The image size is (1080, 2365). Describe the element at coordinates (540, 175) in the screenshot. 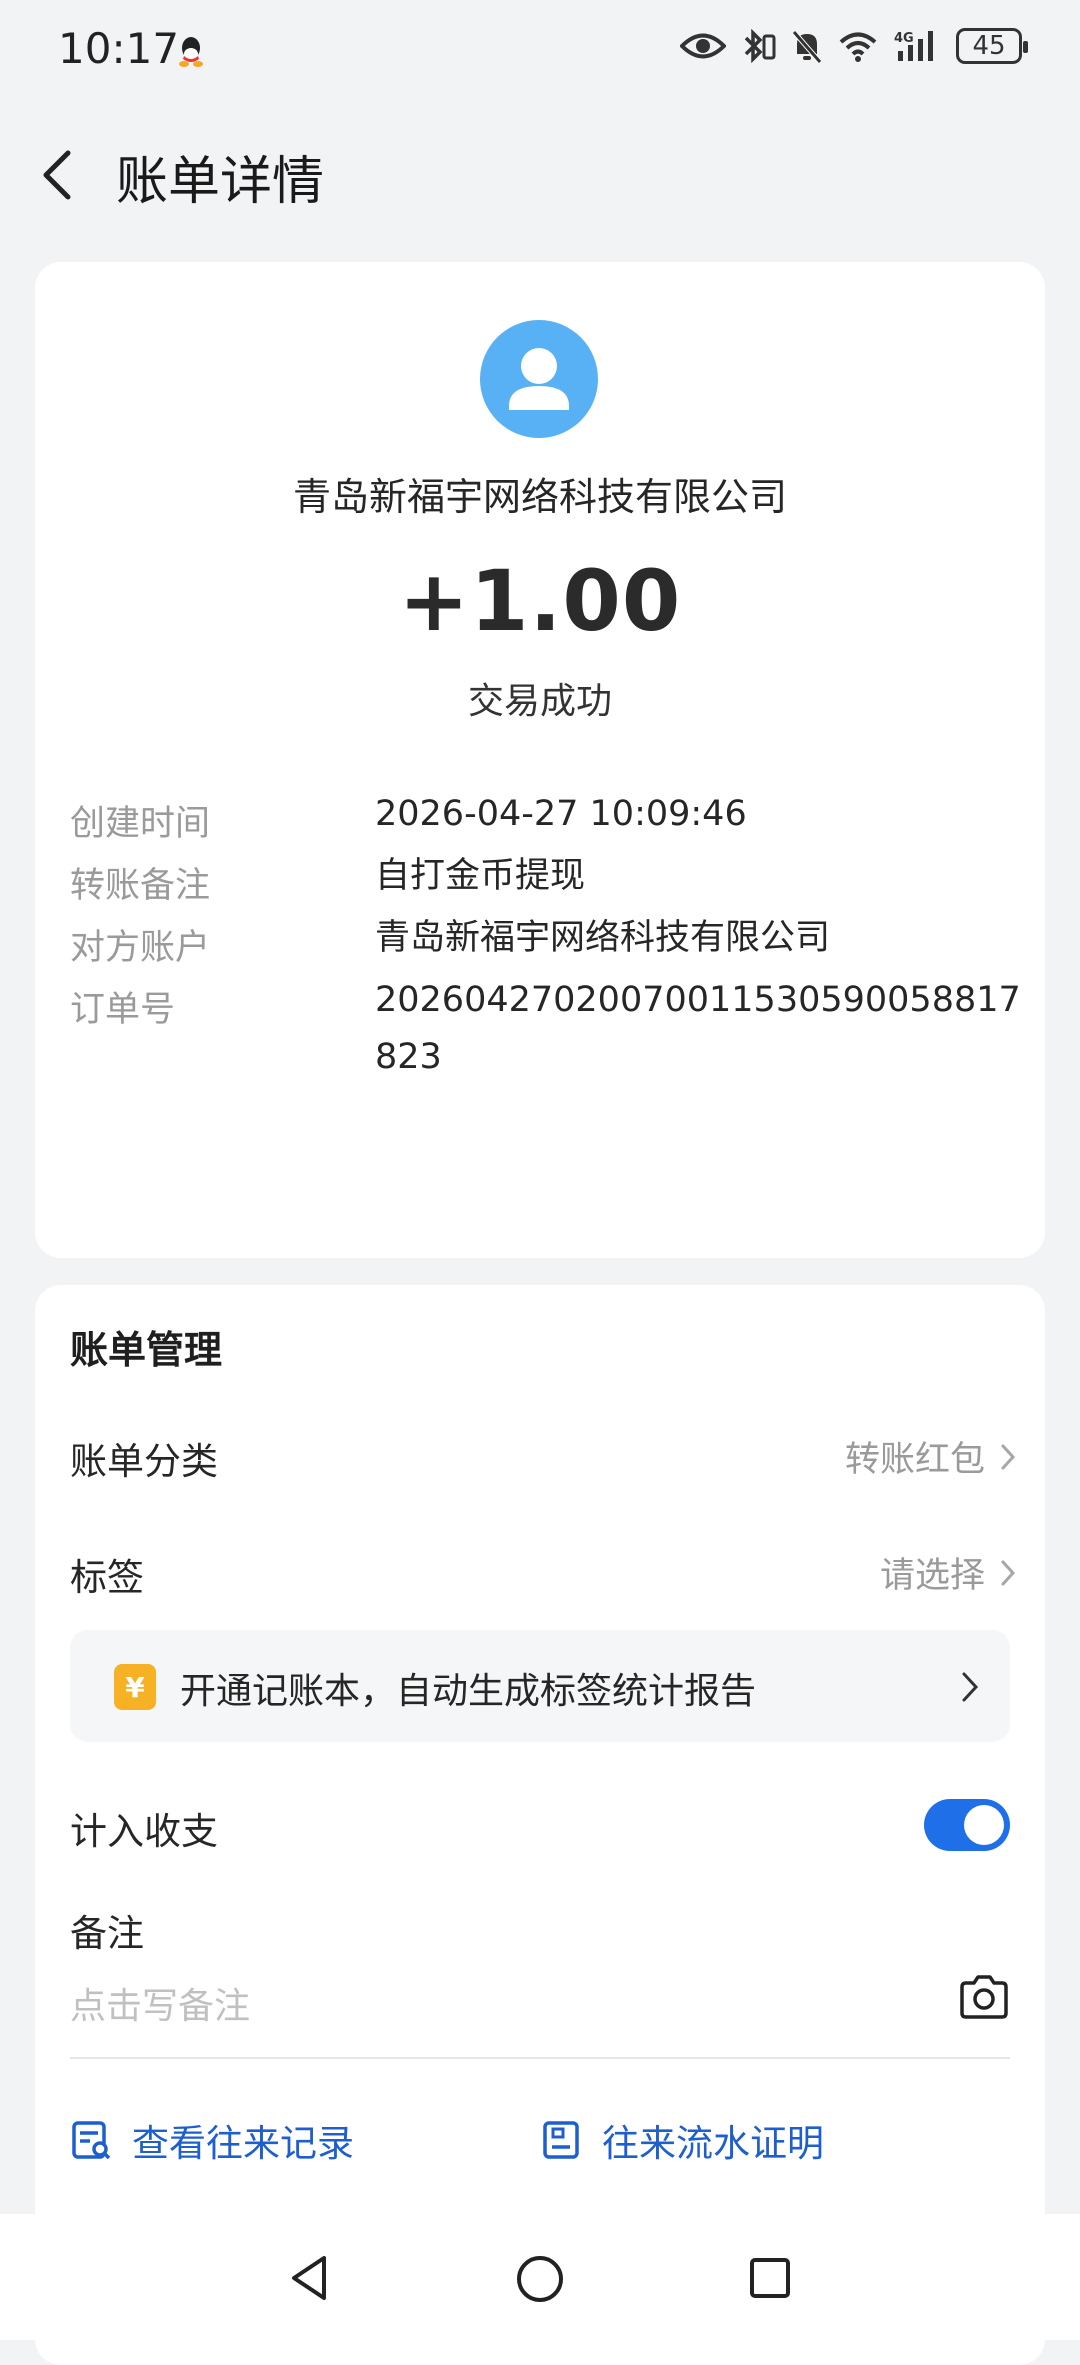

I see `header: 账单详情` at that location.